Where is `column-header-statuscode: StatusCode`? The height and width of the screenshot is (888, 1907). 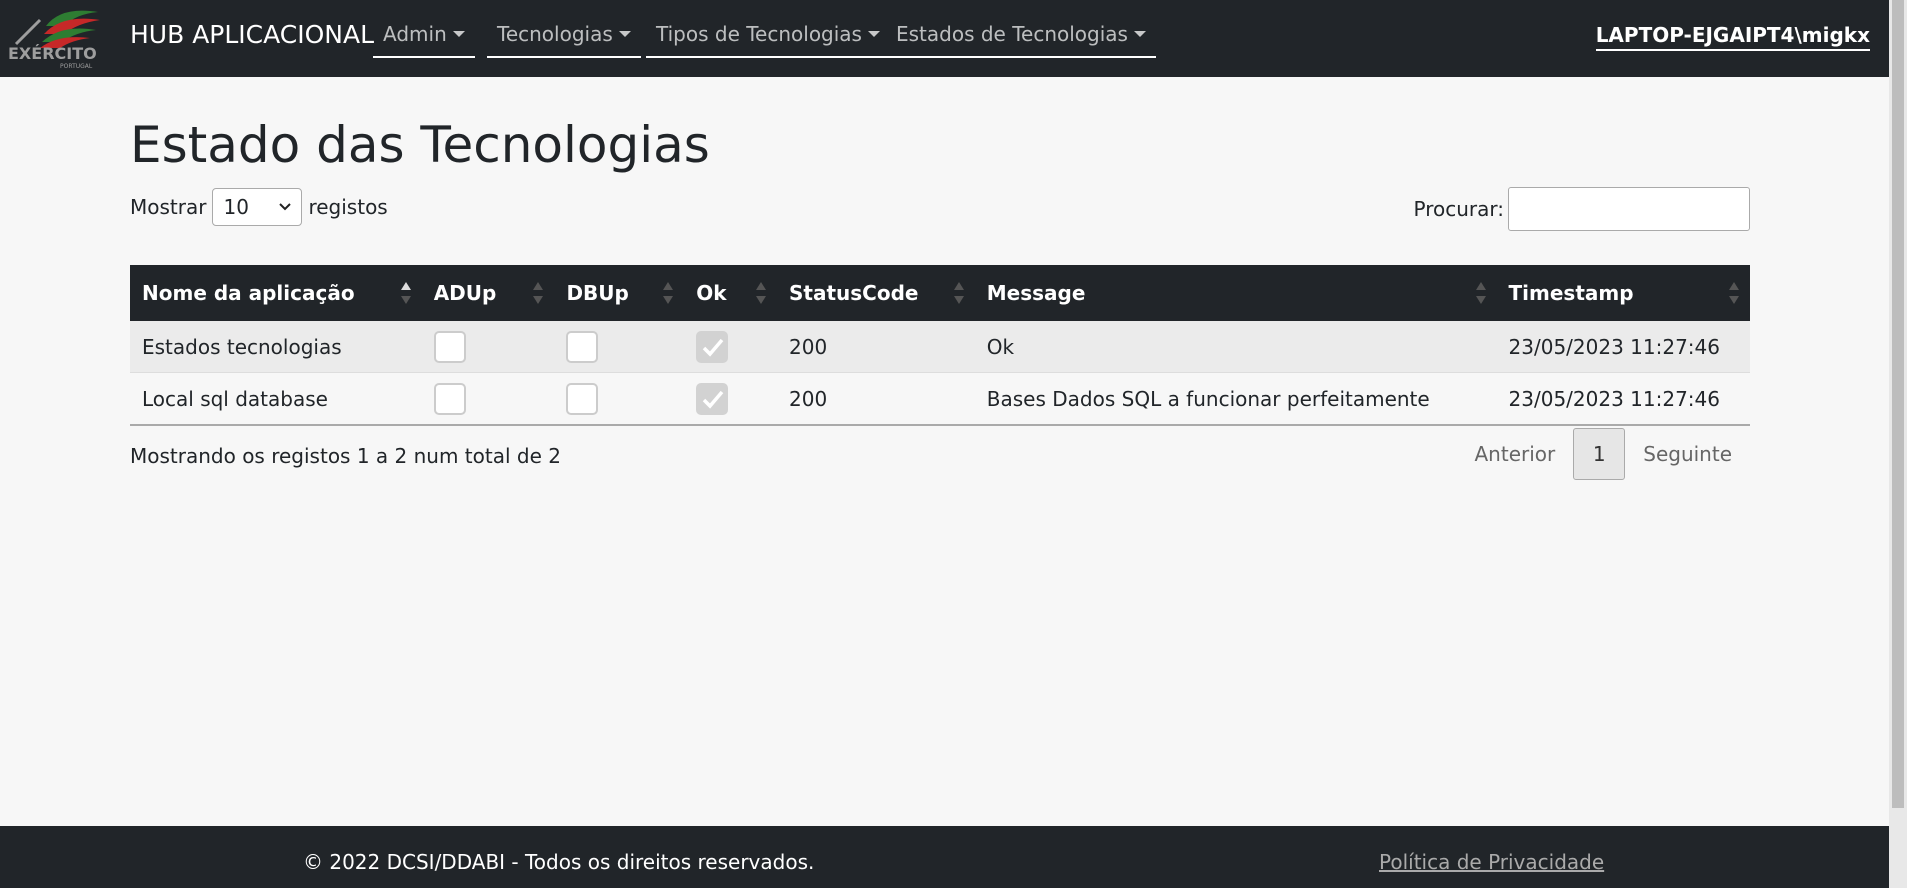
column-header-statuscode: StatusCode is located at coordinates (876, 293).